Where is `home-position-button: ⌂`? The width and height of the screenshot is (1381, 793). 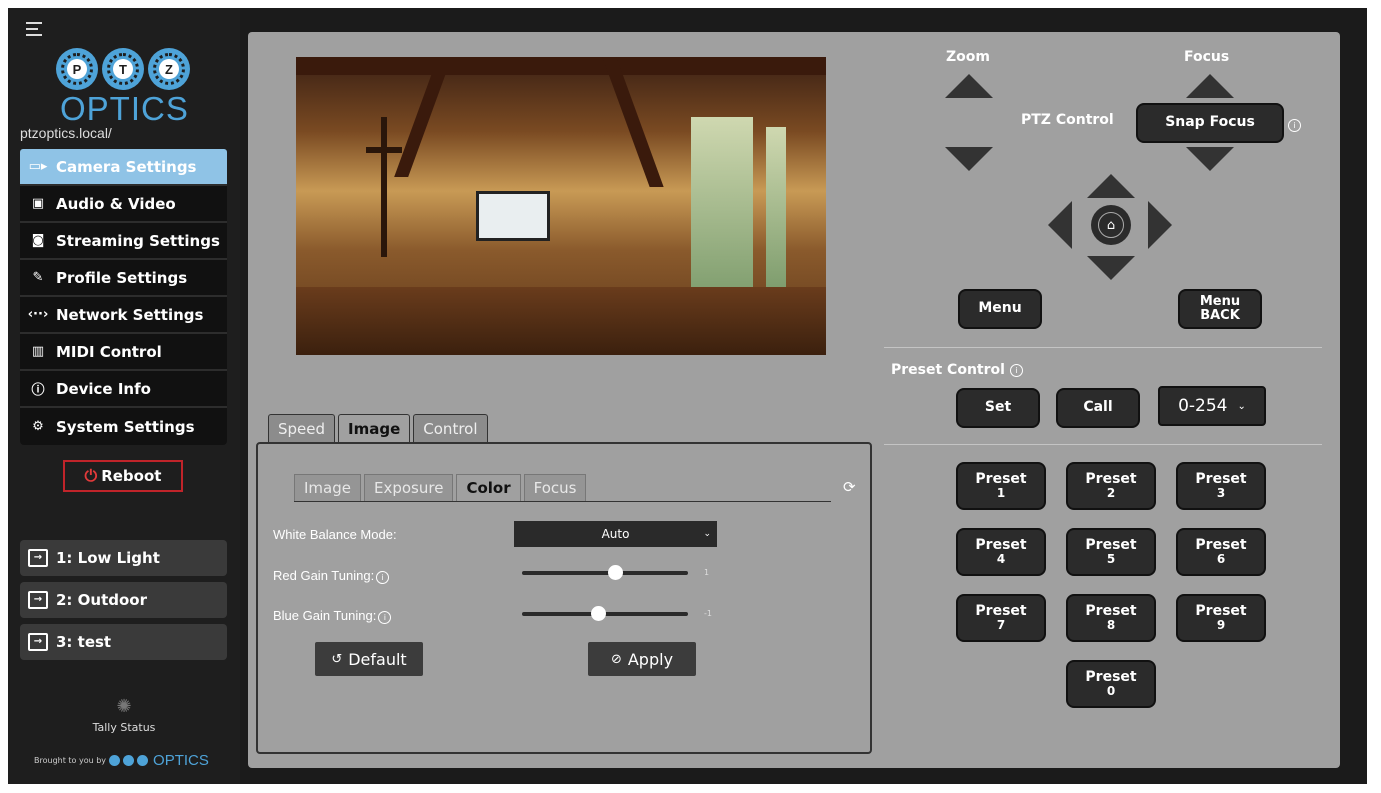
home-position-button: ⌂ is located at coordinates (1111, 225).